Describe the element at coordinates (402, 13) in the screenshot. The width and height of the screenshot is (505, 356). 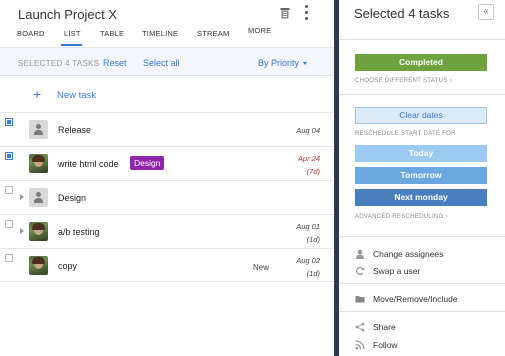
I see `panel-title: Selected 4 tasks` at that location.